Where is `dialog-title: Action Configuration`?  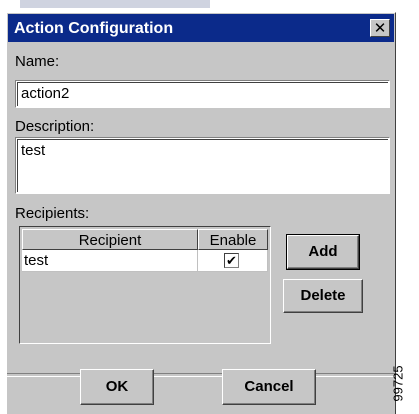
dialog-title: Action Configuration is located at coordinates (94, 28).